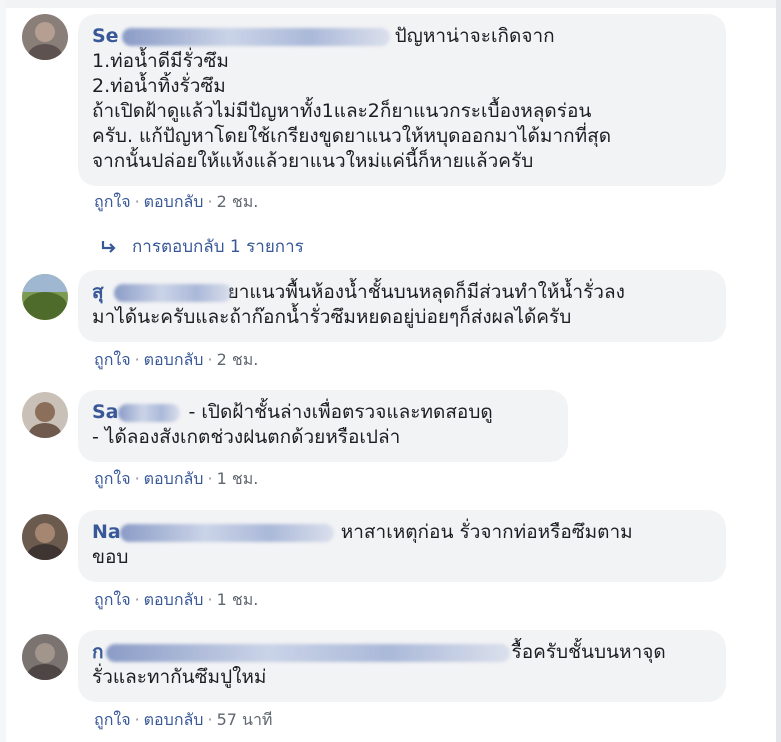 The height and width of the screenshot is (742, 781). I want to click on top-divider, so click(390, 4).